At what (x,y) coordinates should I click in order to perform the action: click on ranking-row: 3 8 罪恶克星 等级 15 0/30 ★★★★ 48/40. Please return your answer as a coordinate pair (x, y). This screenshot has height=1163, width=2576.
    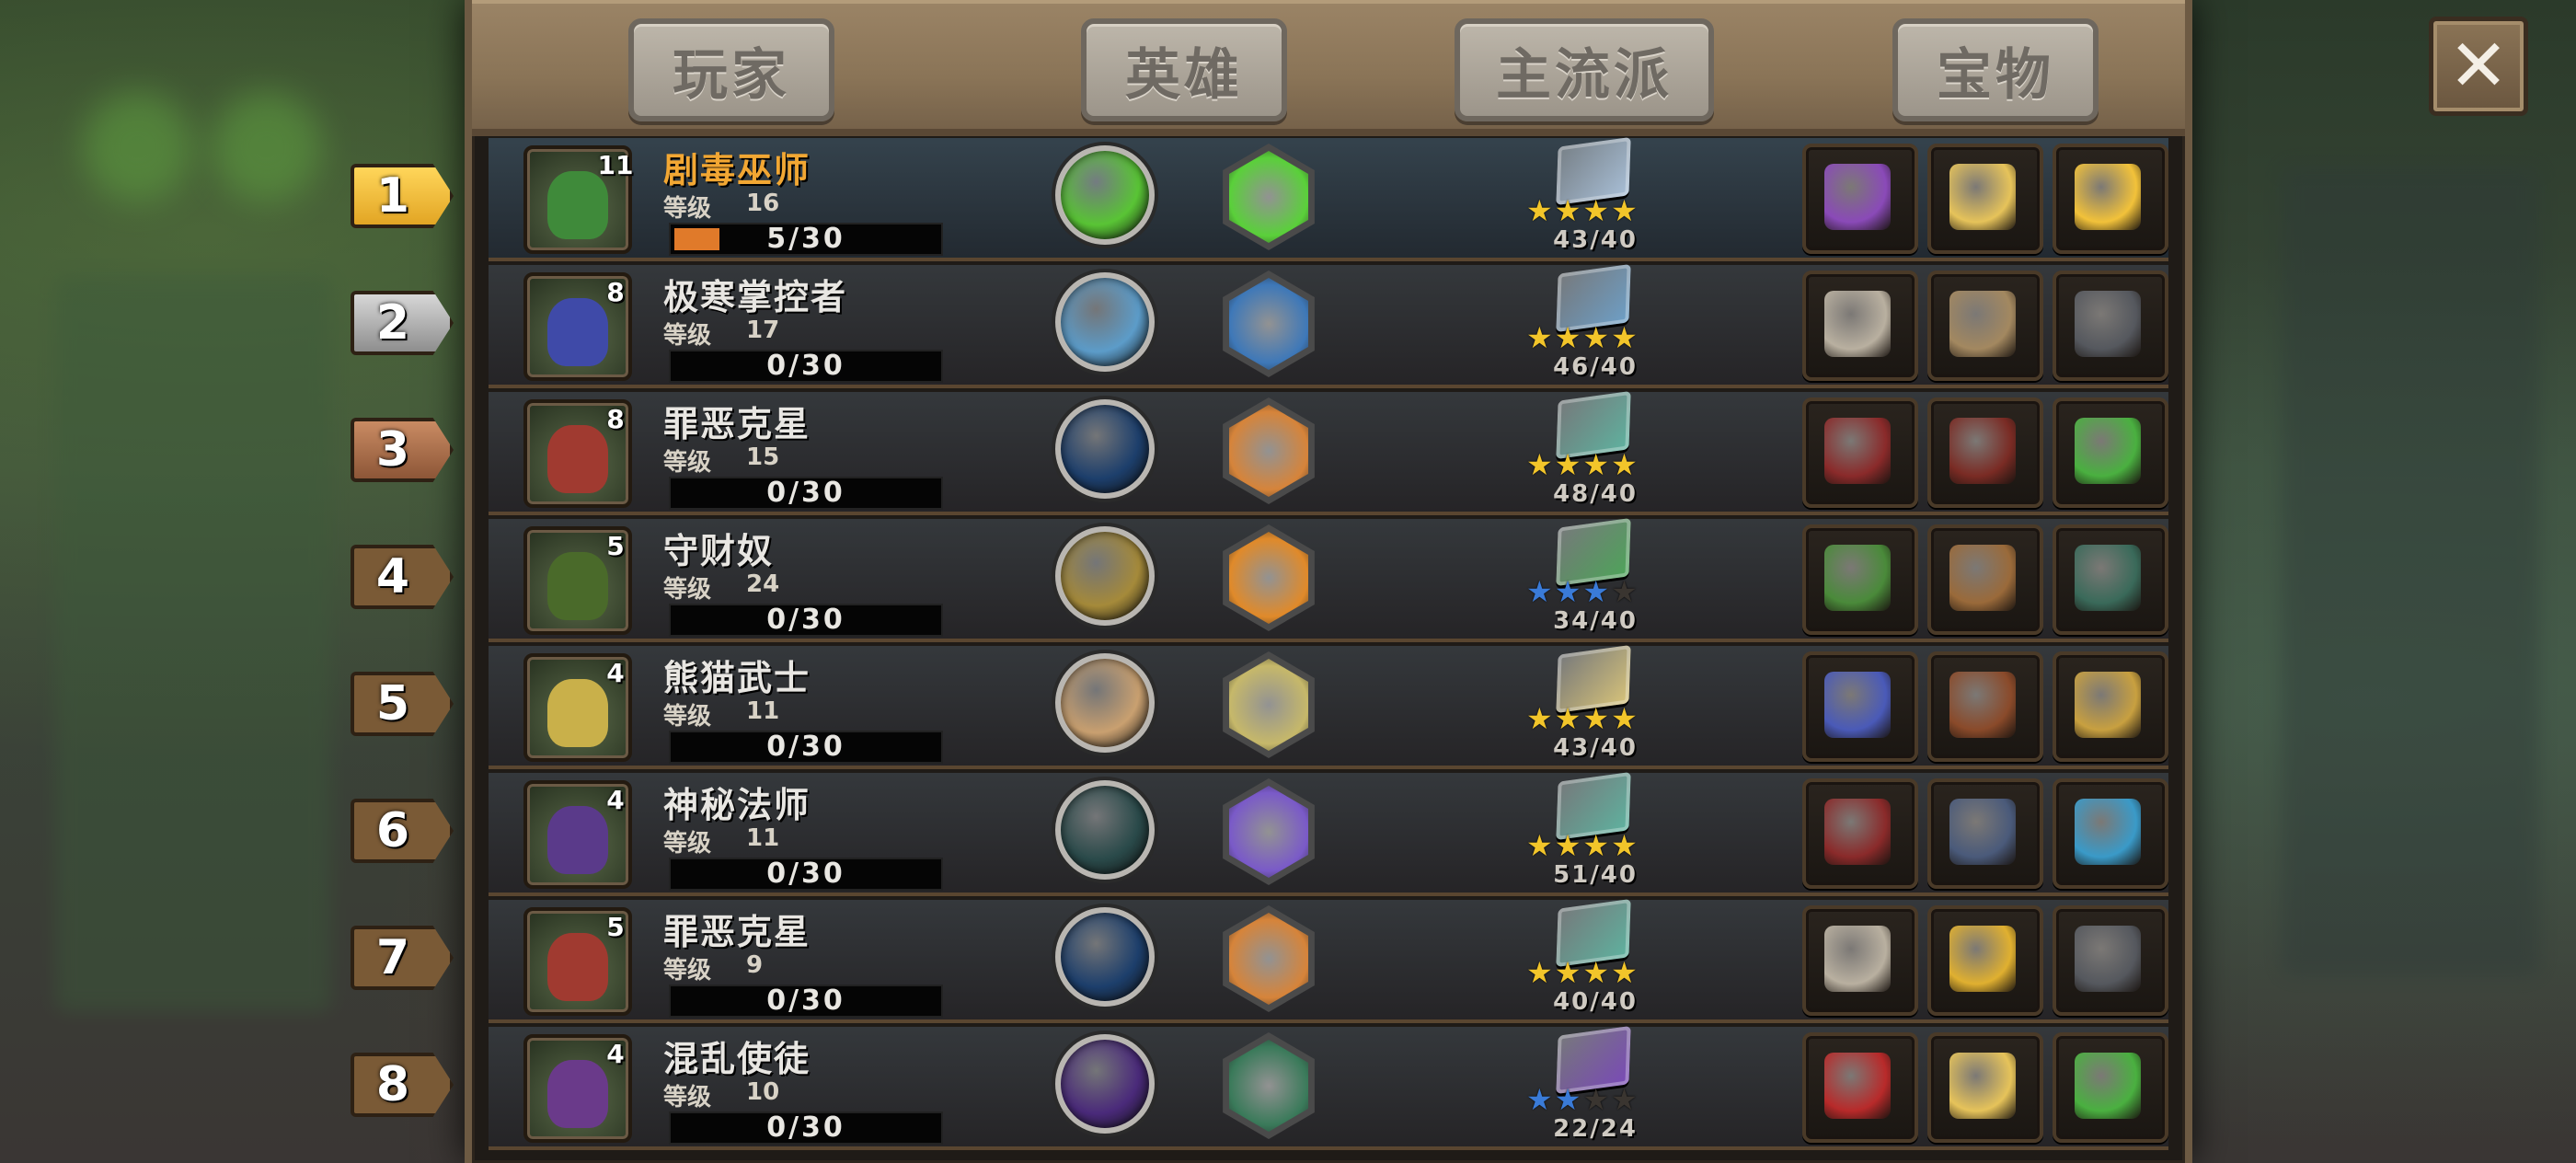
    Looking at the image, I should click on (1259, 453).